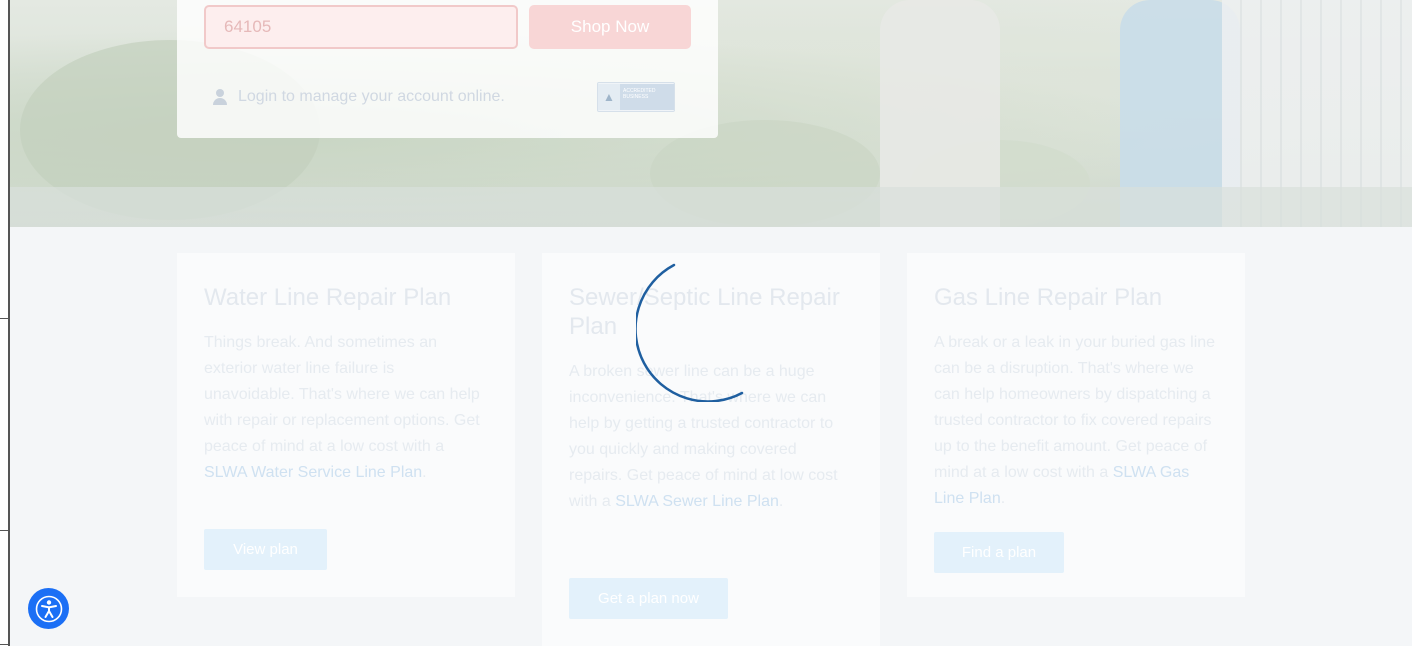 The image size is (1412, 646). Describe the element at coordinates (220, 97) in the screenshot. I see `user-icon` at that location.